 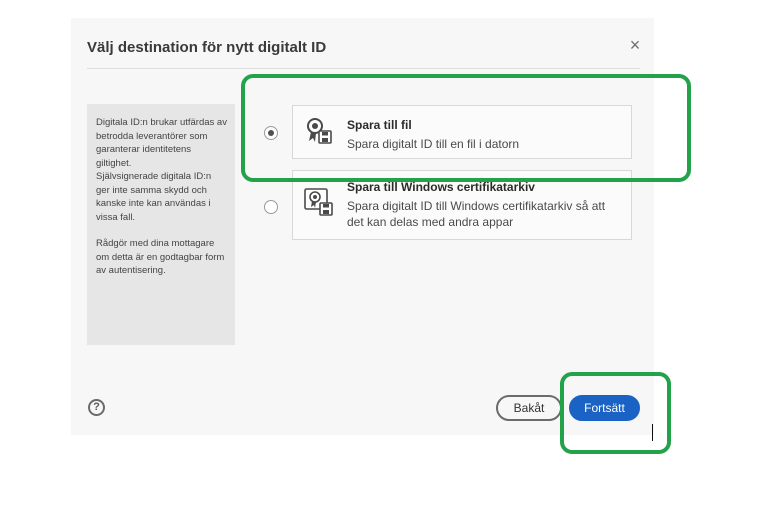 What do you see at coordinates (318, 202) in the screenshot?
I see `certificate-store-icon` at bounding box center [318, 202].